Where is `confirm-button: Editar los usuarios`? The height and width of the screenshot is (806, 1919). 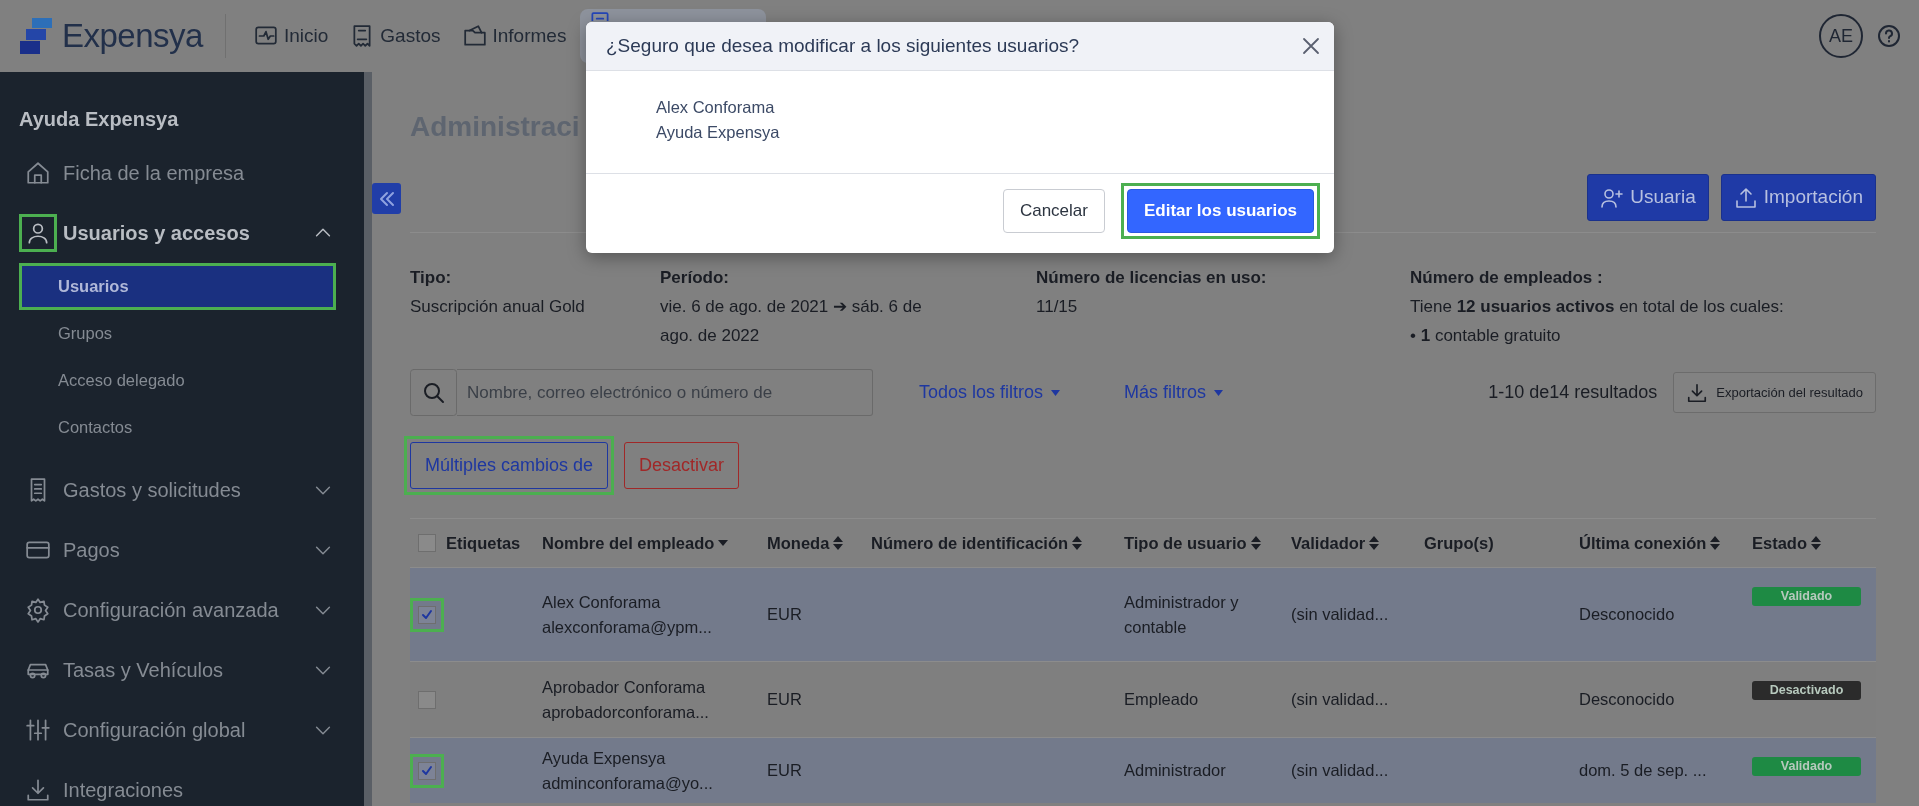 confirm-button: Editar los usuarios is located at coordinates (1220, 211).